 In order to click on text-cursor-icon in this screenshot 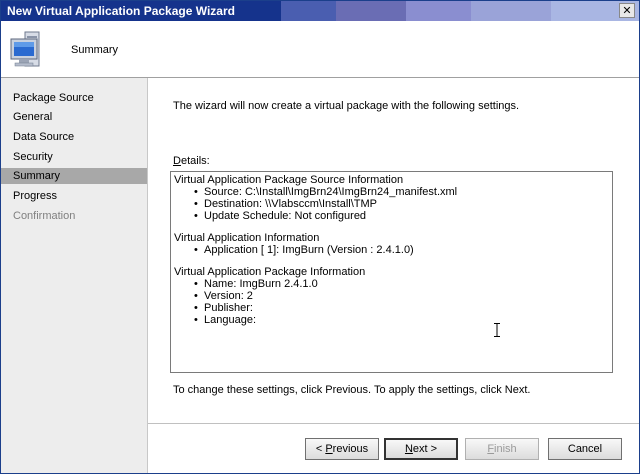, I will do `click(497, 330)`.